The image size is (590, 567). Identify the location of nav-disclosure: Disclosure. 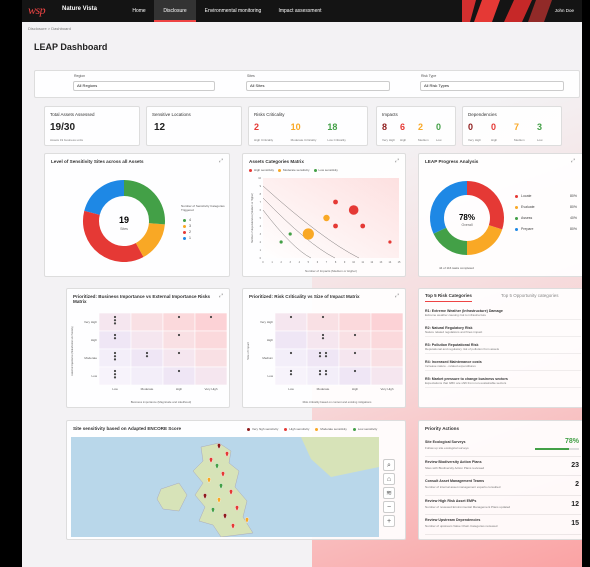
(175, 11).